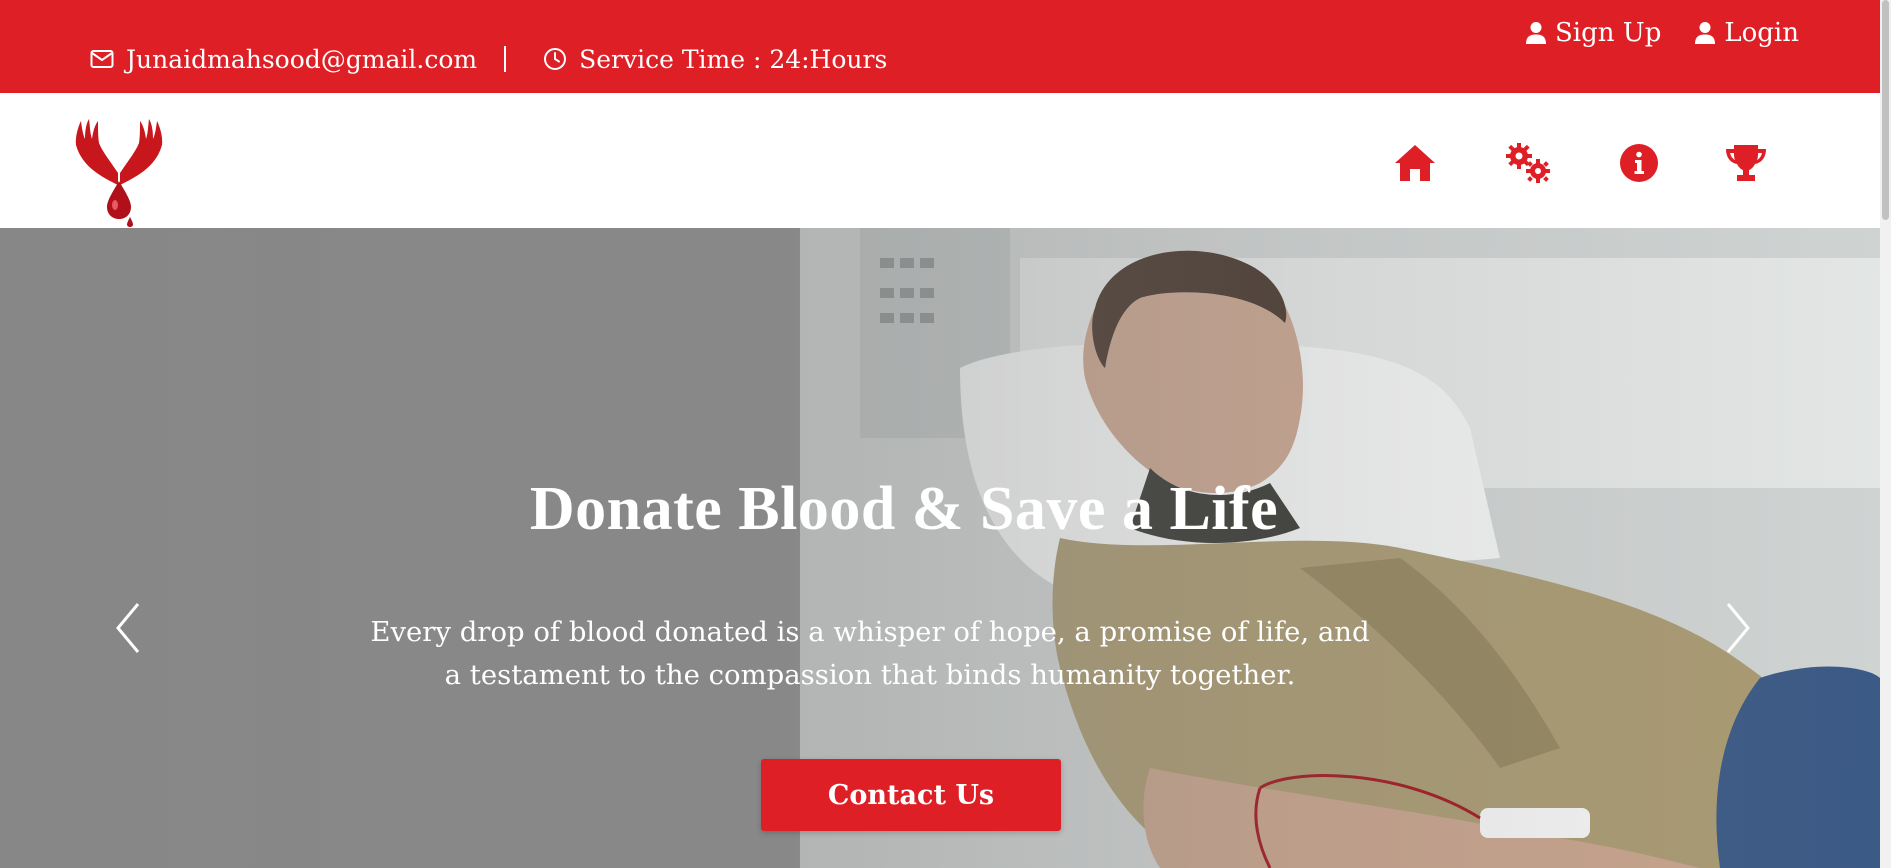  I want to click on auth-links: Sign Up Login, so click(1662, 33).